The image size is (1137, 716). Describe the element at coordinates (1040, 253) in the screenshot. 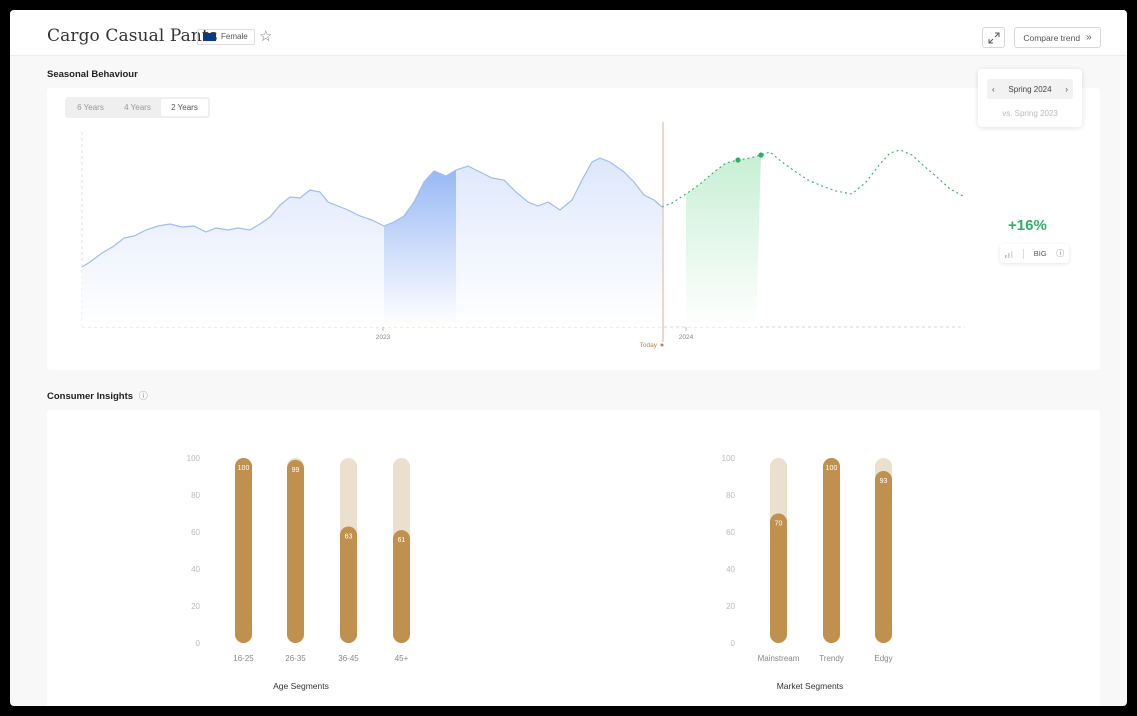

I see `size-label: BIG` at that location.